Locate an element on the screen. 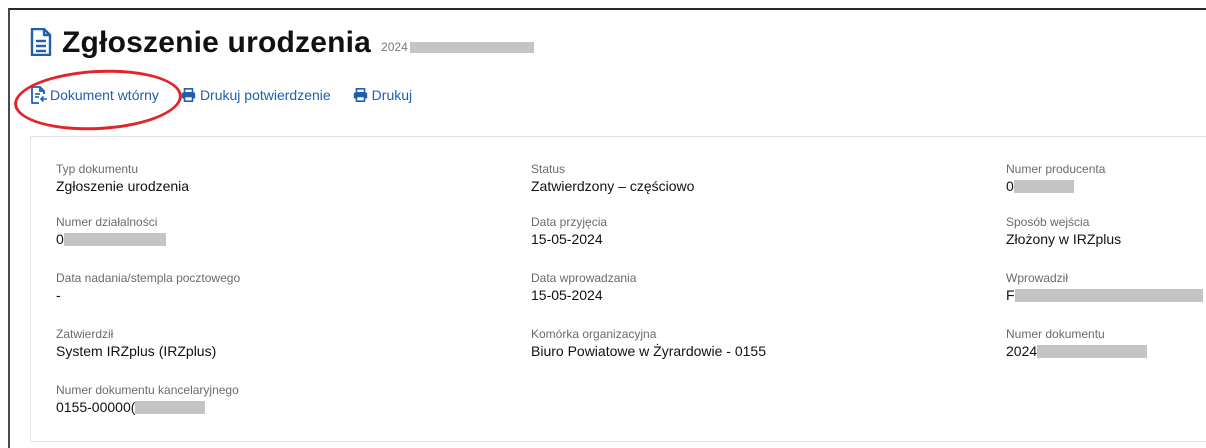 The image size is (1206, 448). field-value: - is located at coordinates (148, 295).